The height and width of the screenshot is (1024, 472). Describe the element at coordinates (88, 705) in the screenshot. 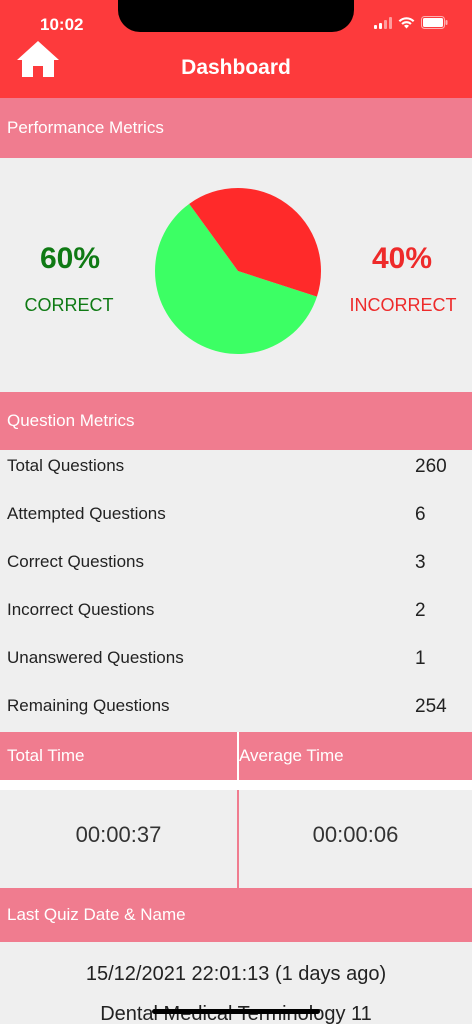

I see `metric-label: Remaining Questions` at that location.